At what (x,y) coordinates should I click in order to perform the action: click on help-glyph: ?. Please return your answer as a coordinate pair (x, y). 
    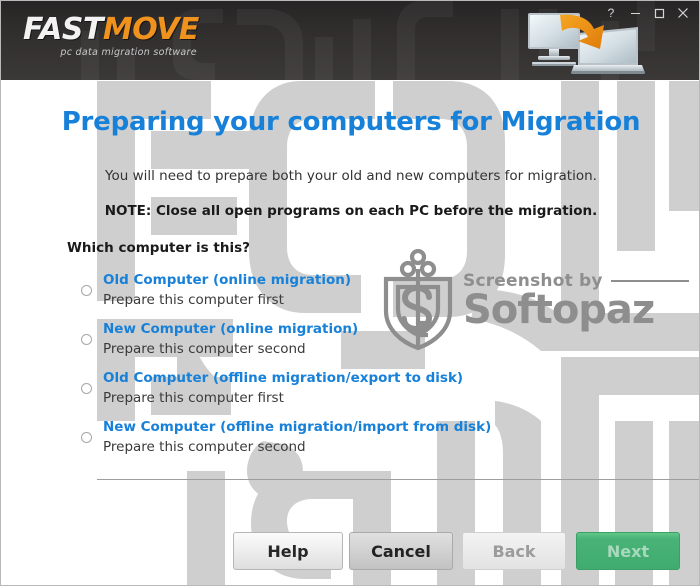
    Looking at the image, I should click on (611, 13).